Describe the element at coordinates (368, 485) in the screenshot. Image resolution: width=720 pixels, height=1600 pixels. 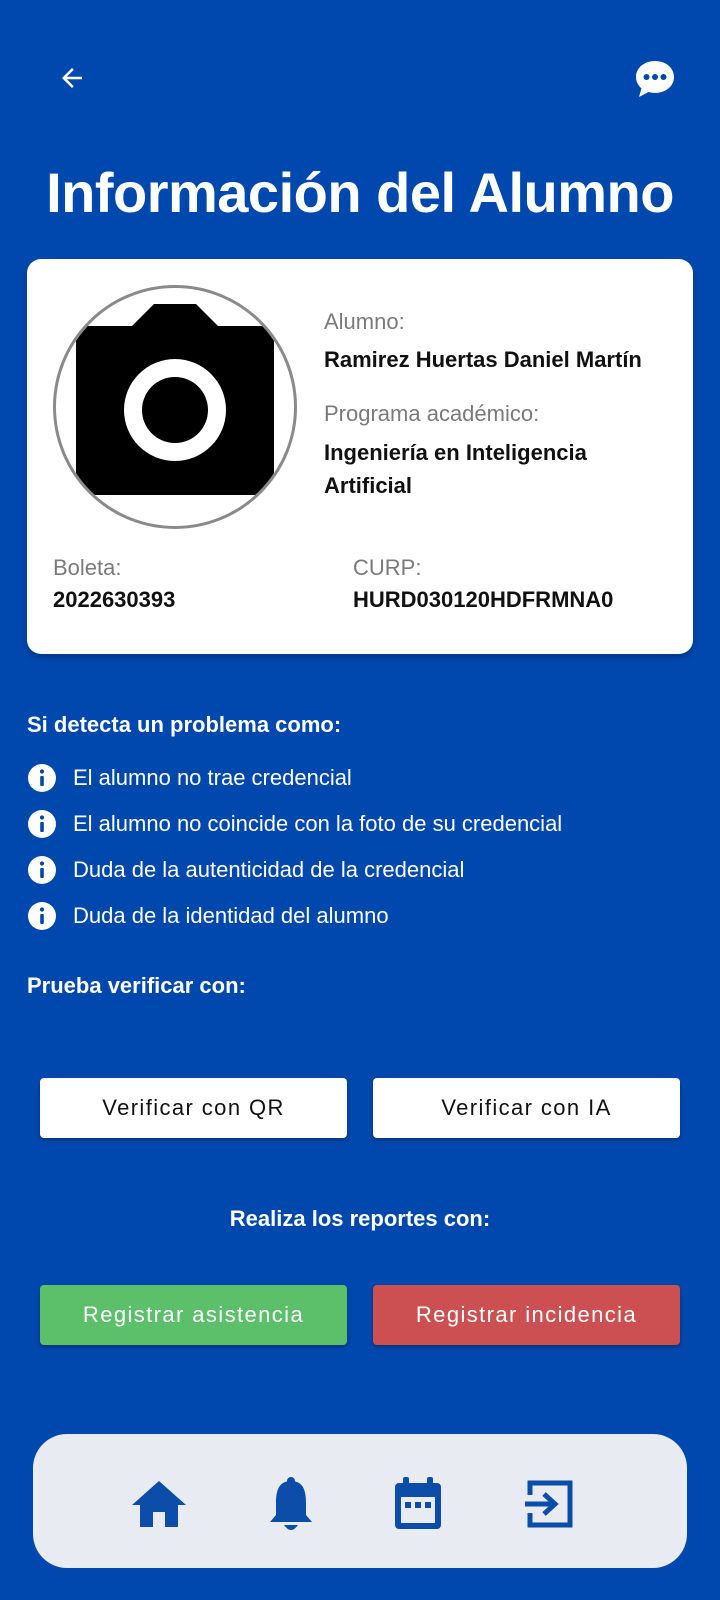
I see `programa-value-line2: Artificial` at that location.